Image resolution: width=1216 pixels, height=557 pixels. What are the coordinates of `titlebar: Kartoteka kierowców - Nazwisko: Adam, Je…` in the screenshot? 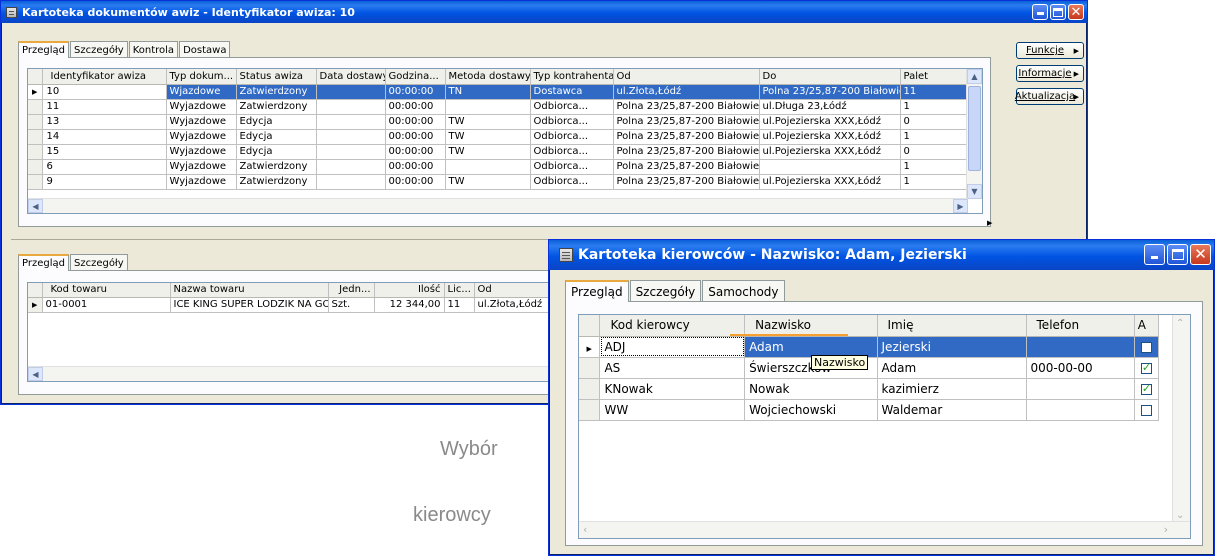 It's located at (881, 255).